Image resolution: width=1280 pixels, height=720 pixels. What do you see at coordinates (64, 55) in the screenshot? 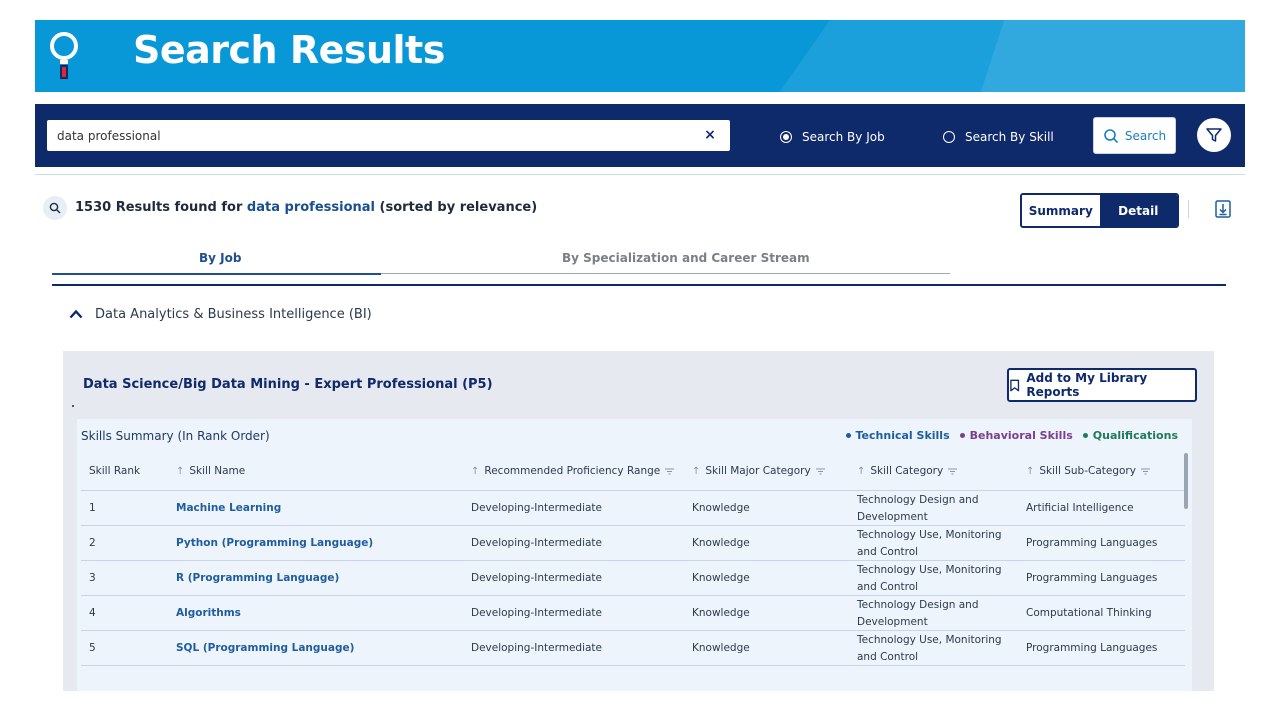
I see `bulb-logo-icon` at bounding box center [64, 55].